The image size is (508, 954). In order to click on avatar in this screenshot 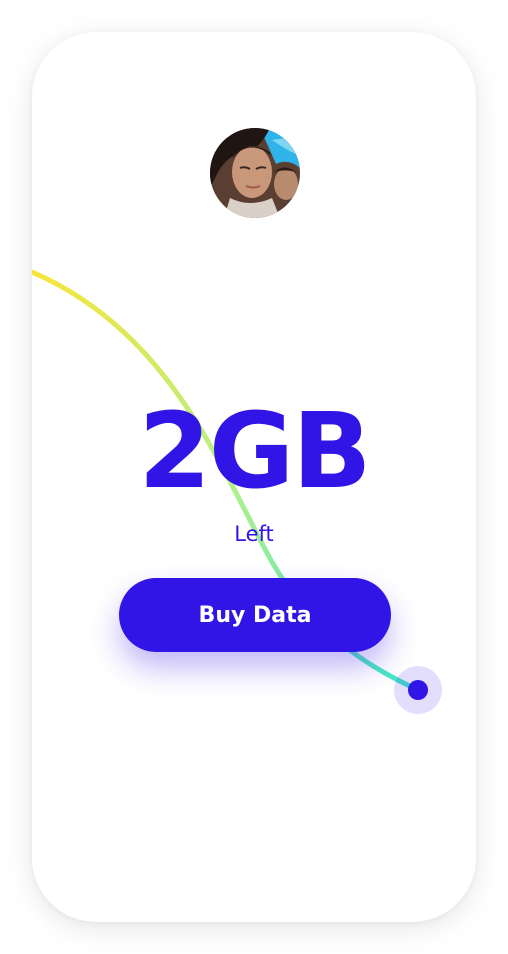, I will do `click(255, 173)`.